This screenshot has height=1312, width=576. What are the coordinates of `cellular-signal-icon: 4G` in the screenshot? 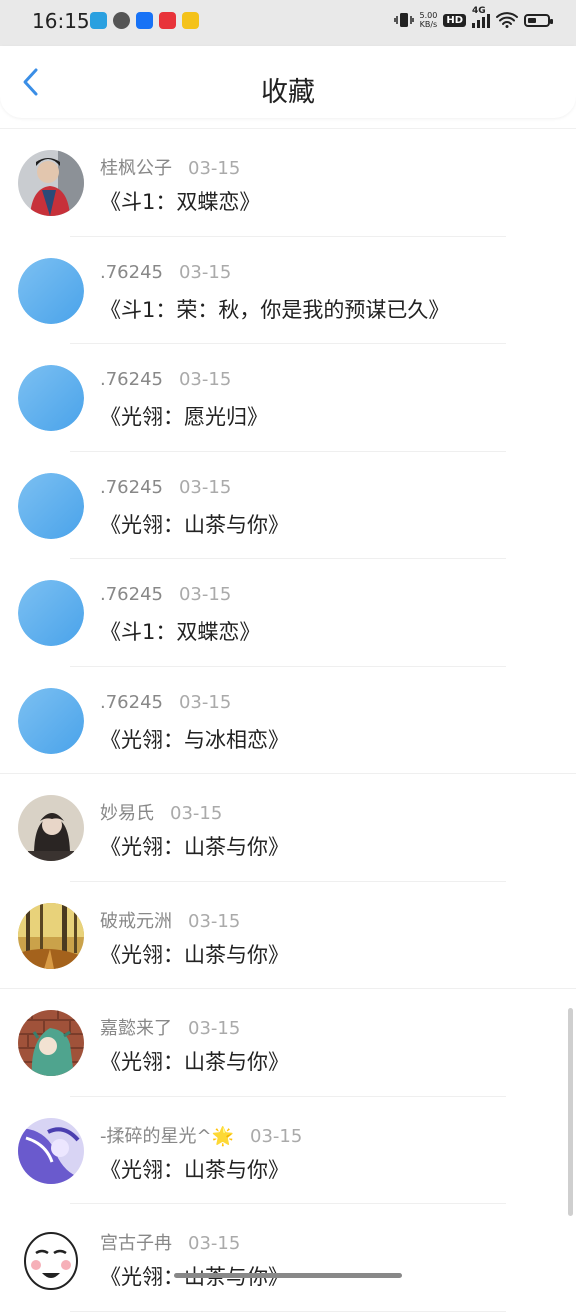 It's located at (481, 17).